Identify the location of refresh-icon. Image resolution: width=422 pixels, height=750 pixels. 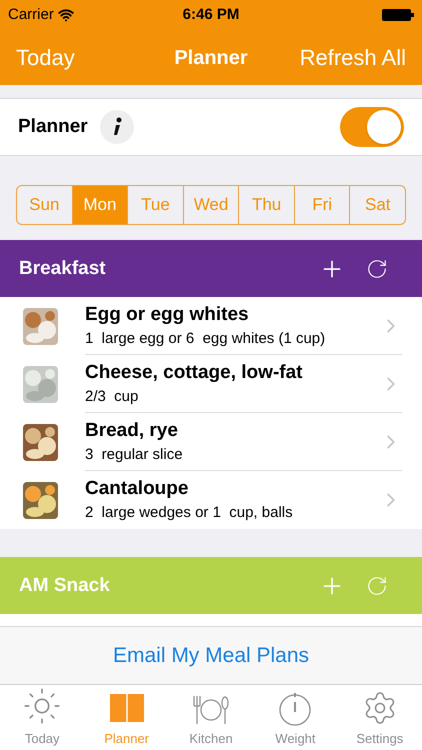
(377, 269).